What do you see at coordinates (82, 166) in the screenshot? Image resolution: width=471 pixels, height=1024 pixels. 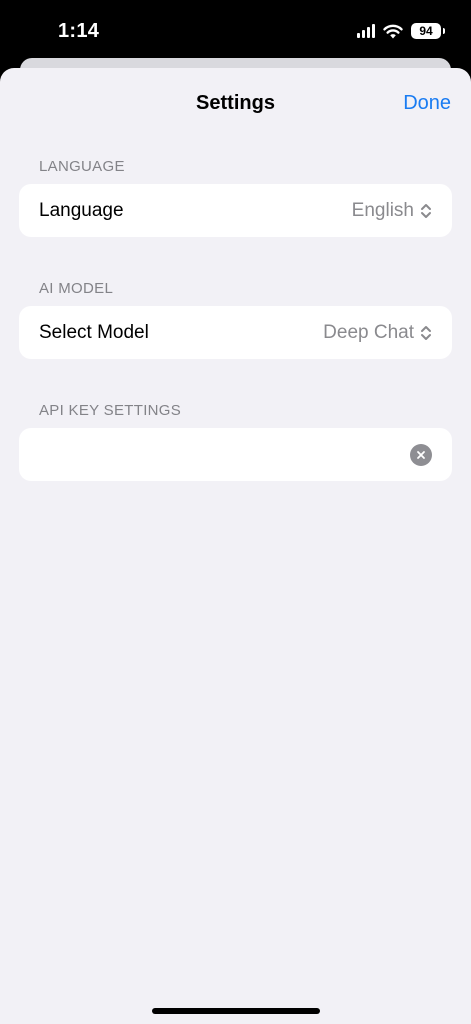 I see `section-header-language: LANGUAGE` at bounding box center [82, 166].